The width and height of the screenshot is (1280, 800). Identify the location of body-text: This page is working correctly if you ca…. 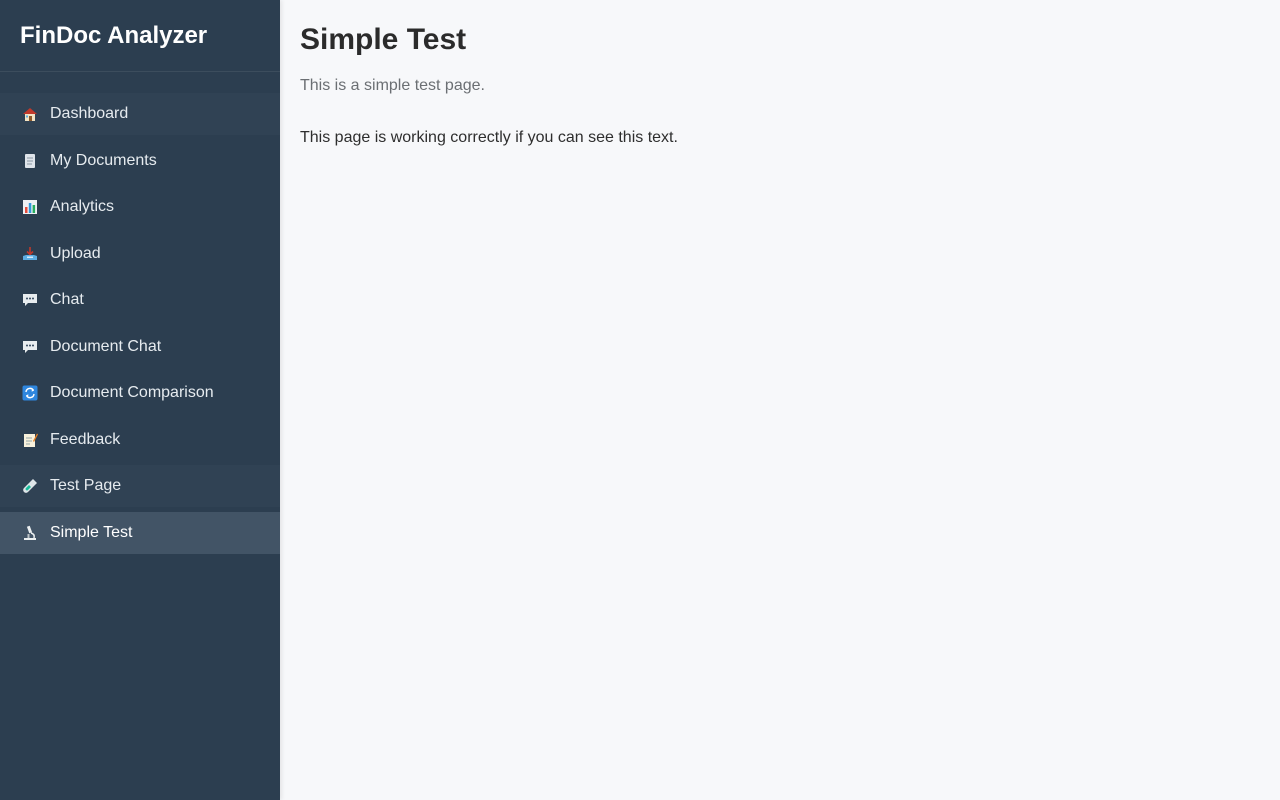
(489, 137).